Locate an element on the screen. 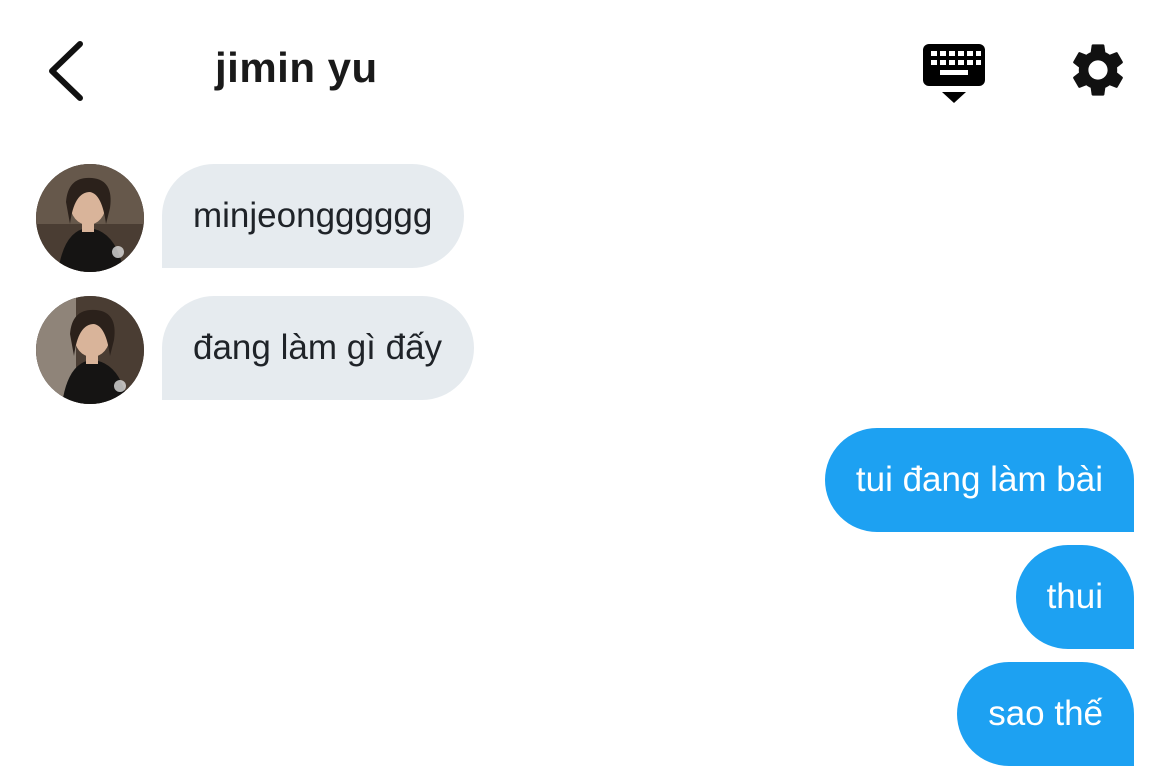  message-bubble-outgoing: tui đang làm bài is located at coordinates (979, 480).